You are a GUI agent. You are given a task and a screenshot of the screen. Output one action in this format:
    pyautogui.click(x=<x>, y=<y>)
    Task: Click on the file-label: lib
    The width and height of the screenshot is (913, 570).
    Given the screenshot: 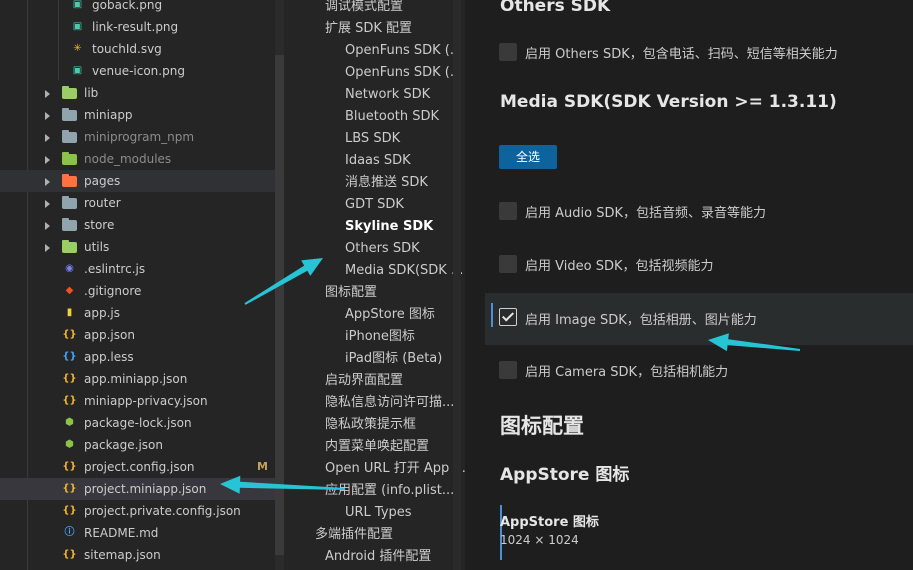 What is the action you would take?
    pyautogui.click(x=91, y=93)
    